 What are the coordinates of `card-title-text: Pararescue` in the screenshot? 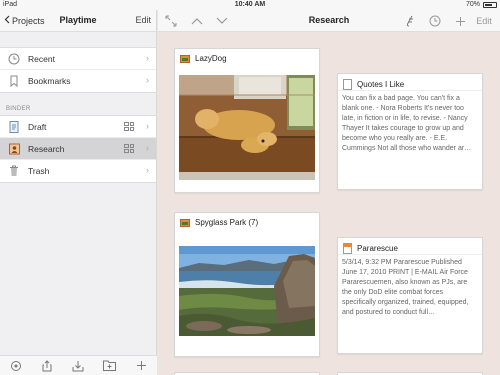 It's located at (377, 248).